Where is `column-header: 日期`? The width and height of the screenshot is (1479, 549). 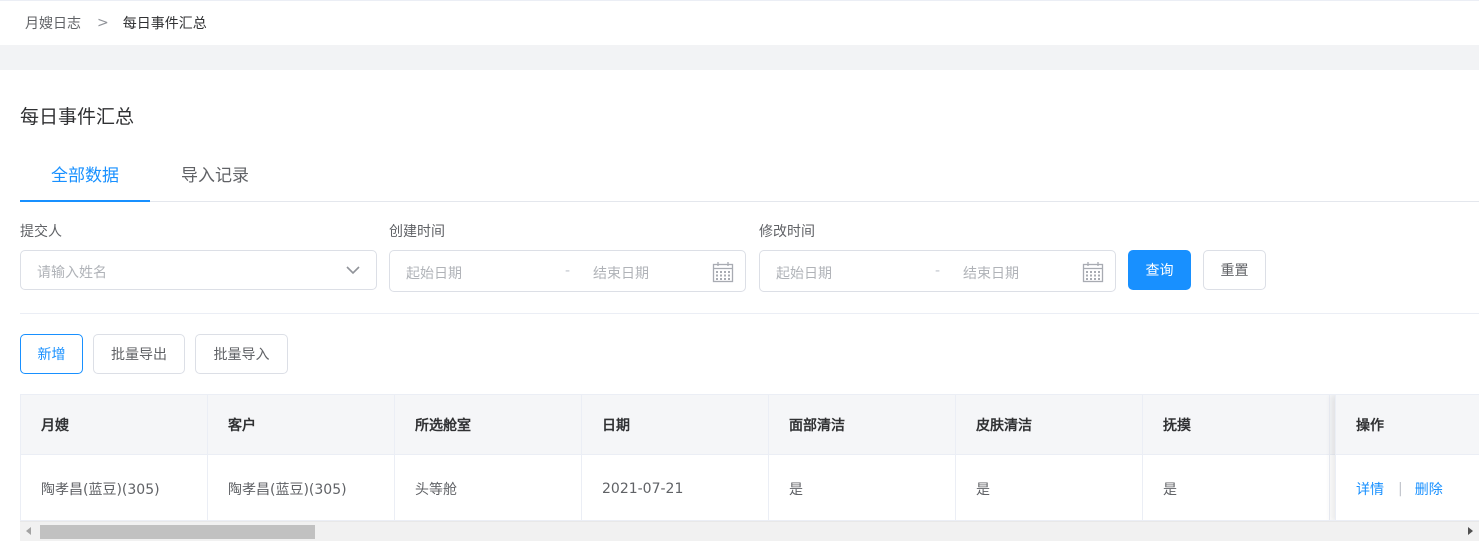
column-header: 日期 is located at coordinates (675, 424).